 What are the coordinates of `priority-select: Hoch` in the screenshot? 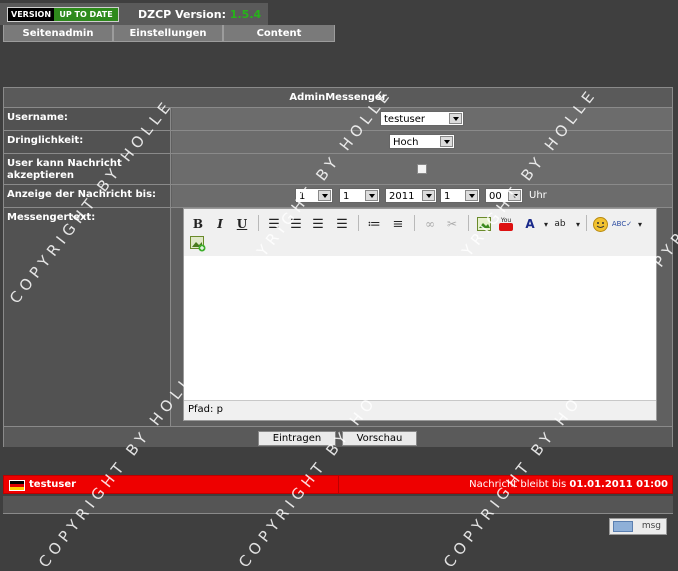 It's located at (422, 141).